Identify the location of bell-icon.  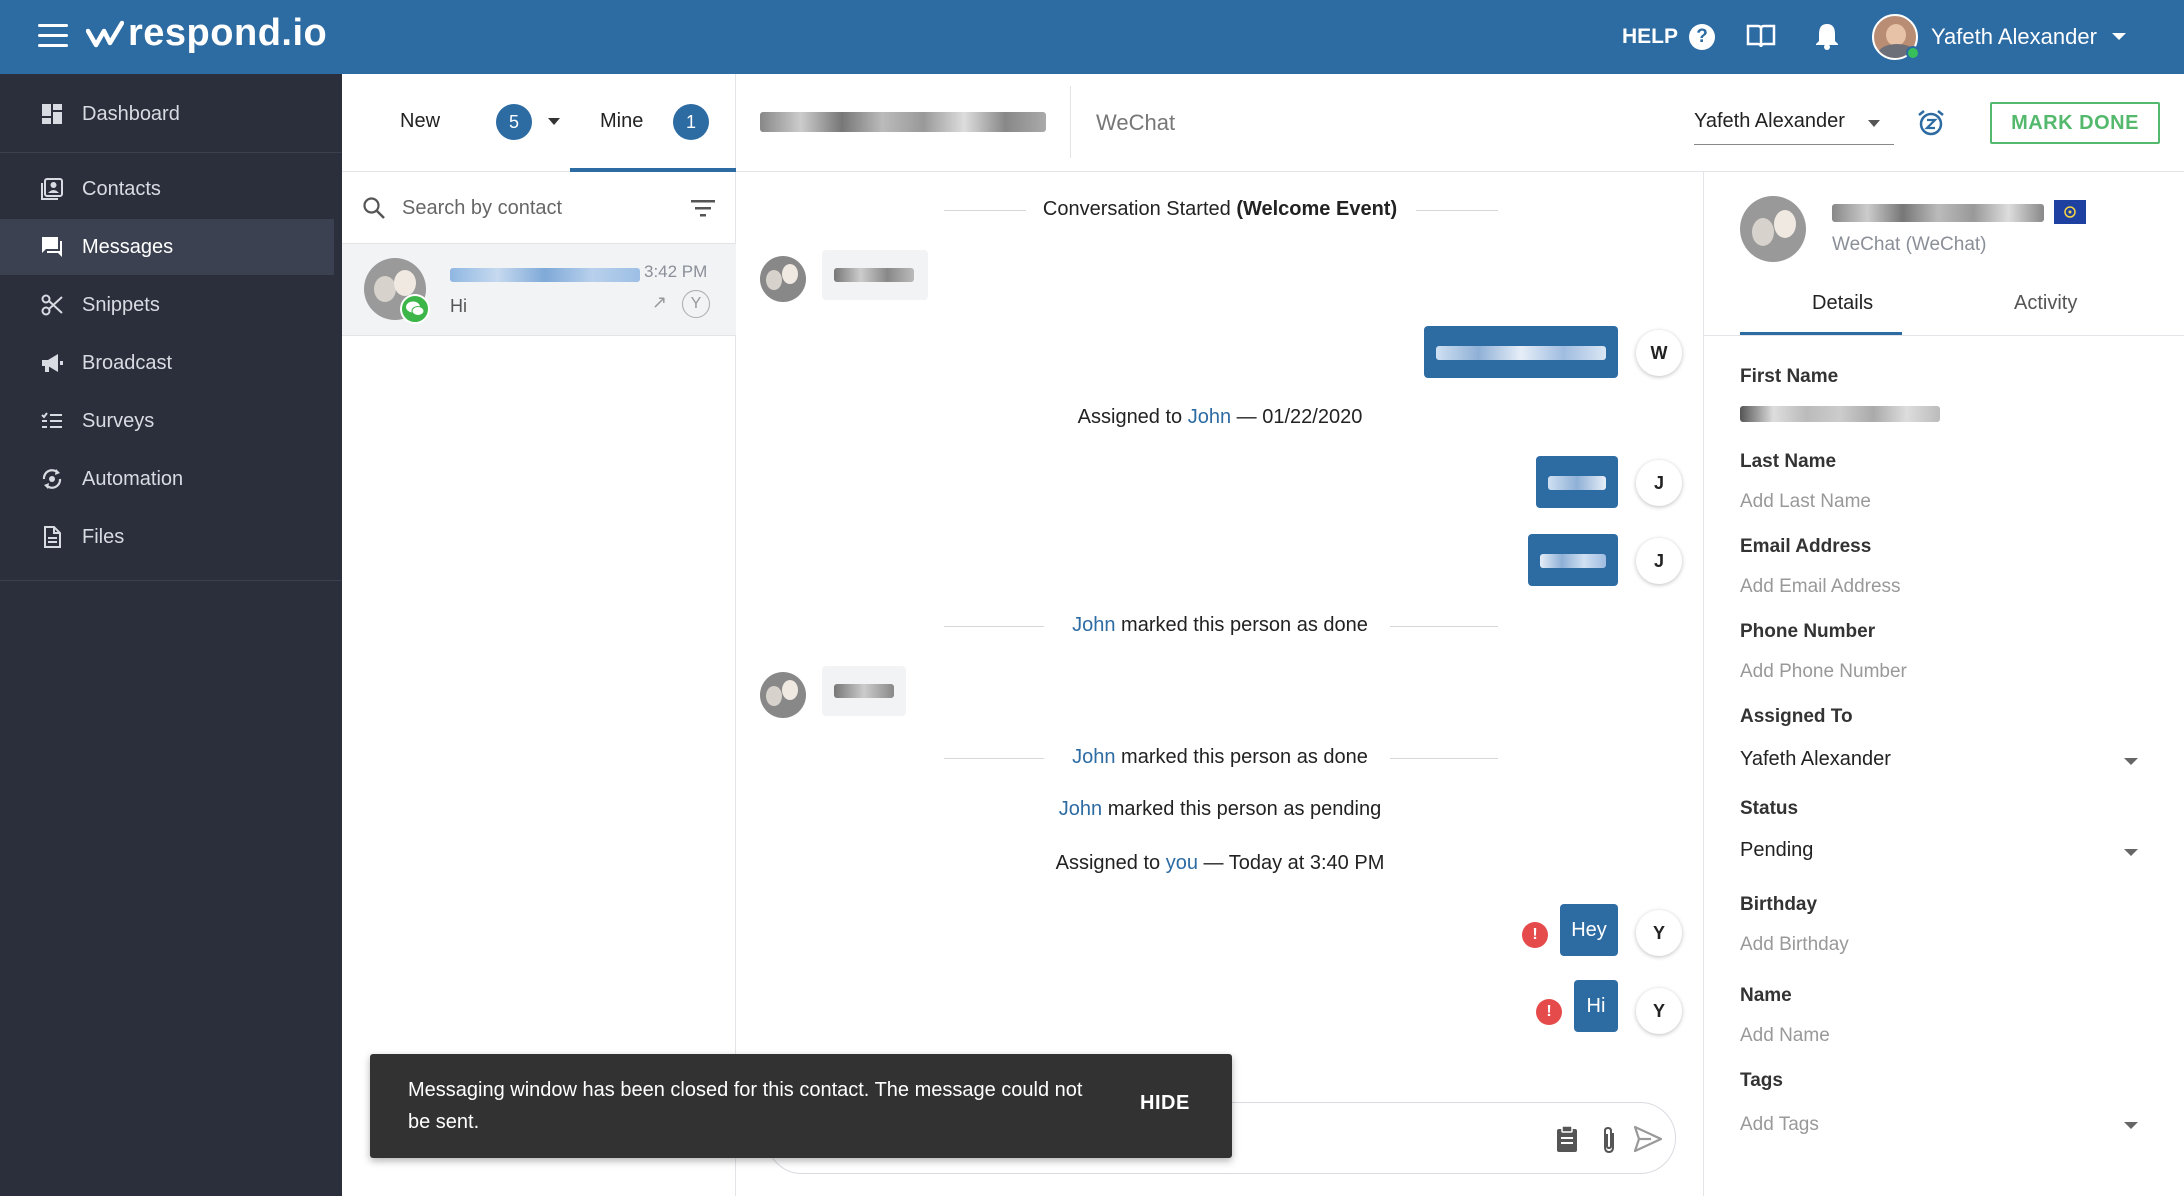
(1827, 36).